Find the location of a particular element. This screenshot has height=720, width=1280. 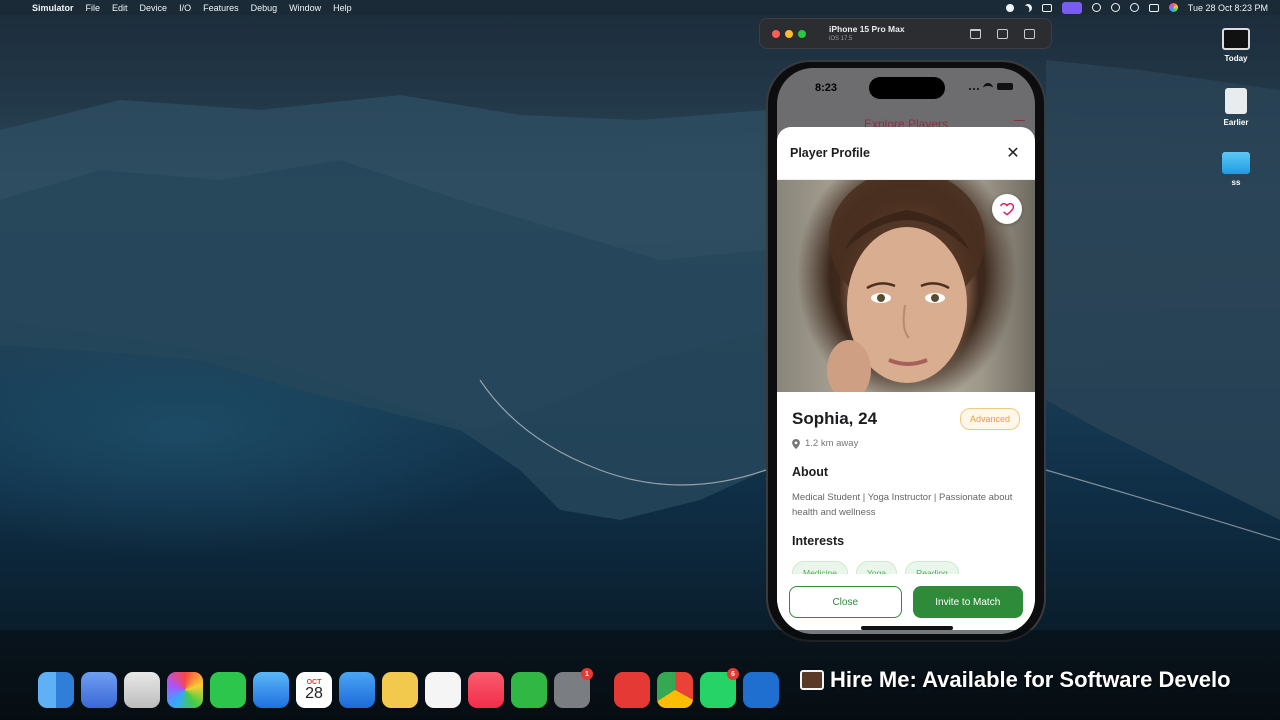

photos-icon is located at coordinates (185, 690).